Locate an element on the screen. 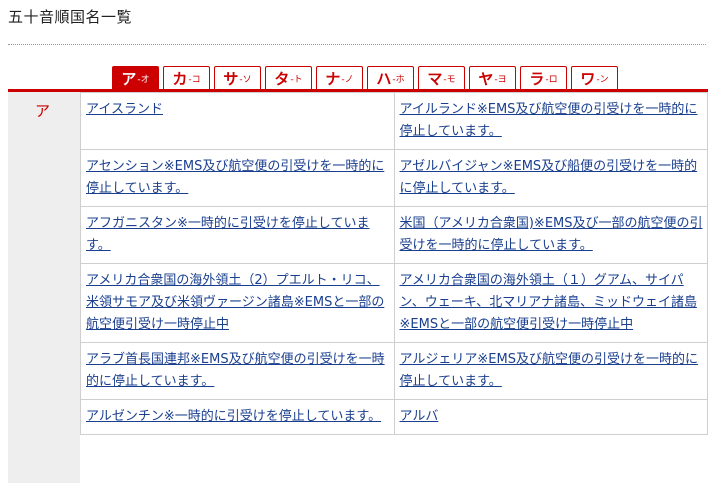  tab-ka: カ -コ is located at coordinates (186, 78).